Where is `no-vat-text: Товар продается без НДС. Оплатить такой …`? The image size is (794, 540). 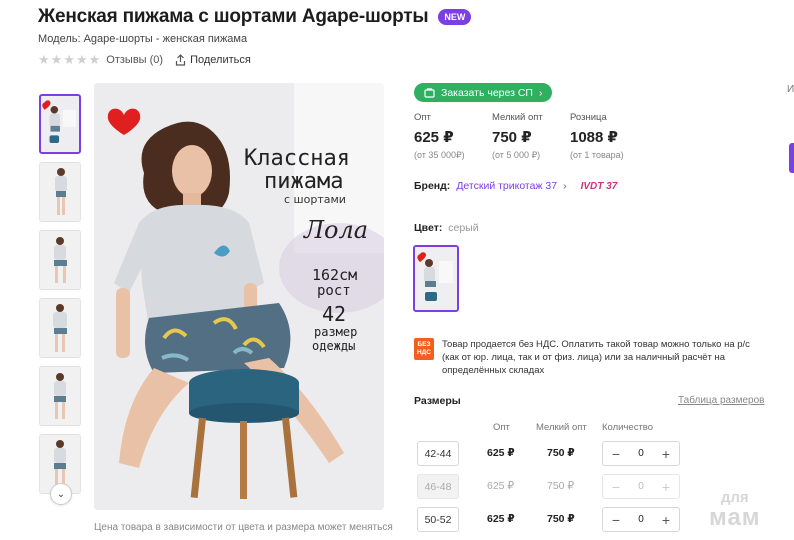
no-vat-text: Товар продается без НДС. Оплатить такой … is located at coordinates (596, 357).